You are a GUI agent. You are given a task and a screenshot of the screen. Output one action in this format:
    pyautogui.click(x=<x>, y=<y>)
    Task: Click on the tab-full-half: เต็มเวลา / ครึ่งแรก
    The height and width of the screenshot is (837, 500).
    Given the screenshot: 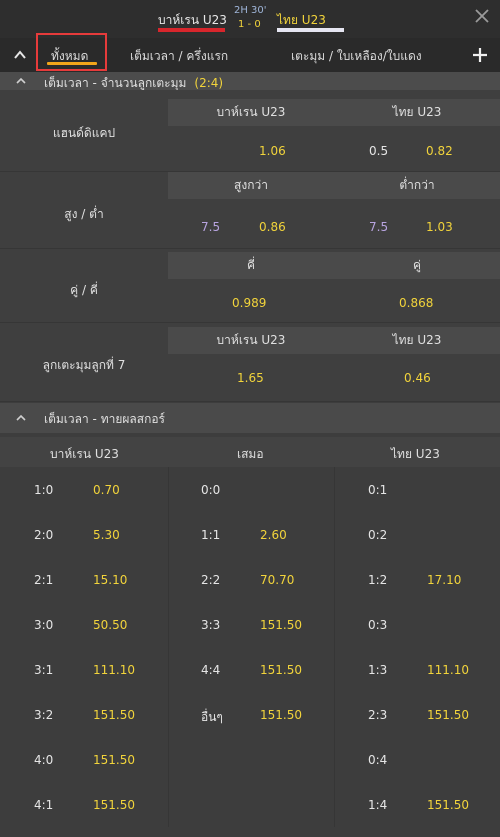 What is the action you would take?
    pyautogui.click(x=179, y=56)
    